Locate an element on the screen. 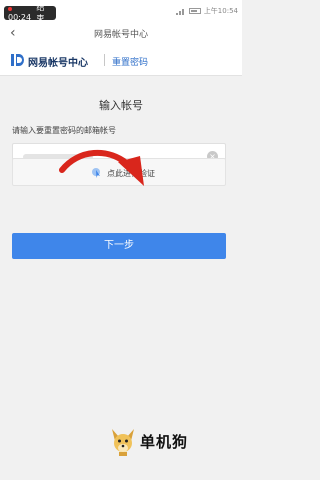 The height and width of the screenshot is (480, 320). status-right: 上午10:54 is located at coordinates (206, 11).